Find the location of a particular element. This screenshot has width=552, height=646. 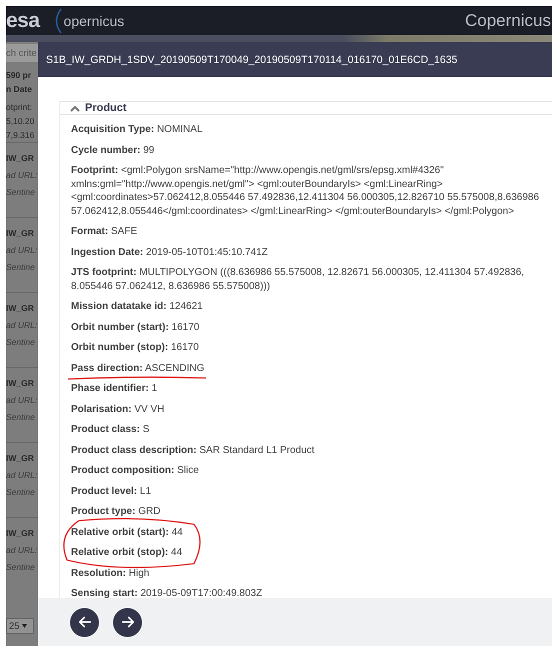

property-text: Mission datatake id: 124621 is located at coordinates (137, 307).